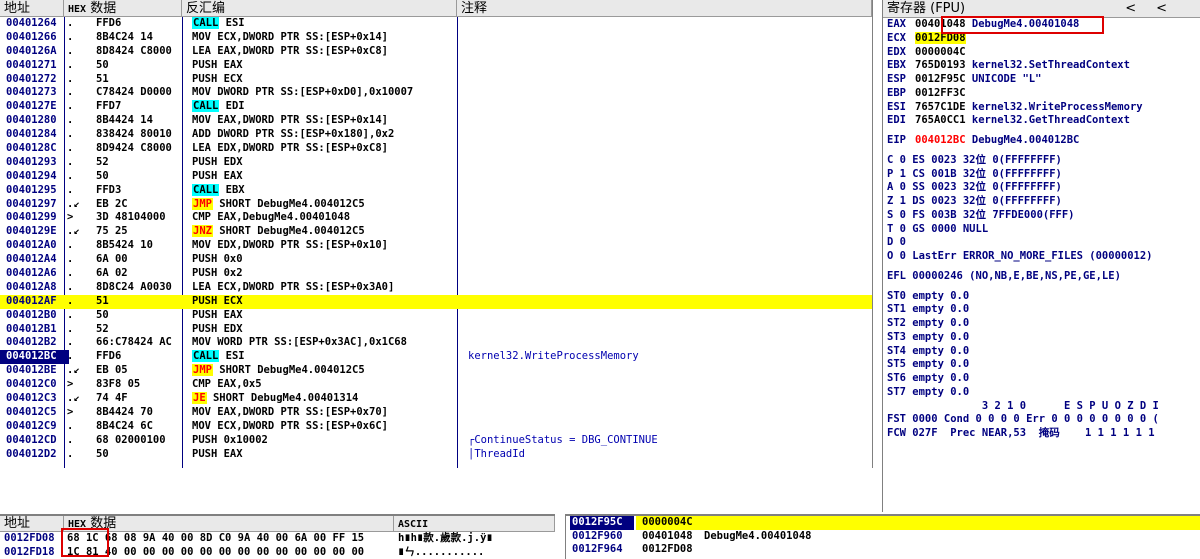 The image size is (1200, 559). What do you see at coordinates (323, 135) in the screenshot?
I see `row-instruction: ADD DWORD PTR SS:[ESP+0x180],0x2` at bounding box center [323, 135].